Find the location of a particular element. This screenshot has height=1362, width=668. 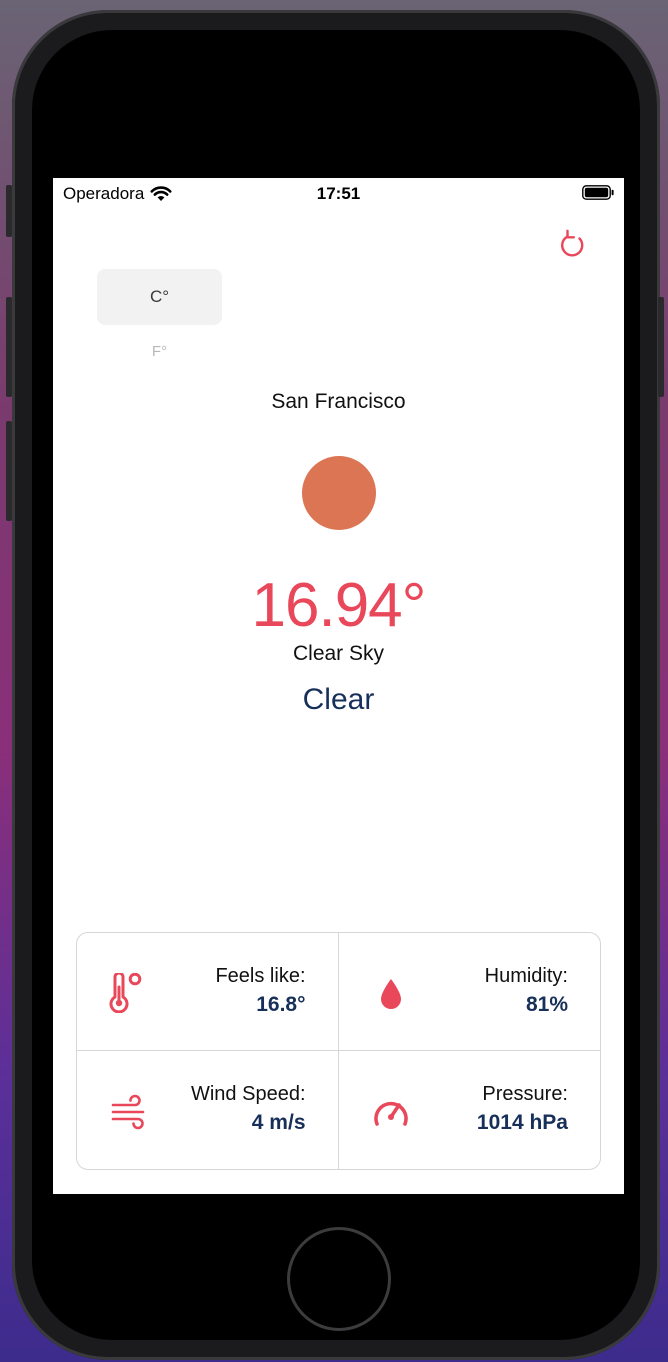

humidity-value: 81% is located at coordinates (546, 1004).